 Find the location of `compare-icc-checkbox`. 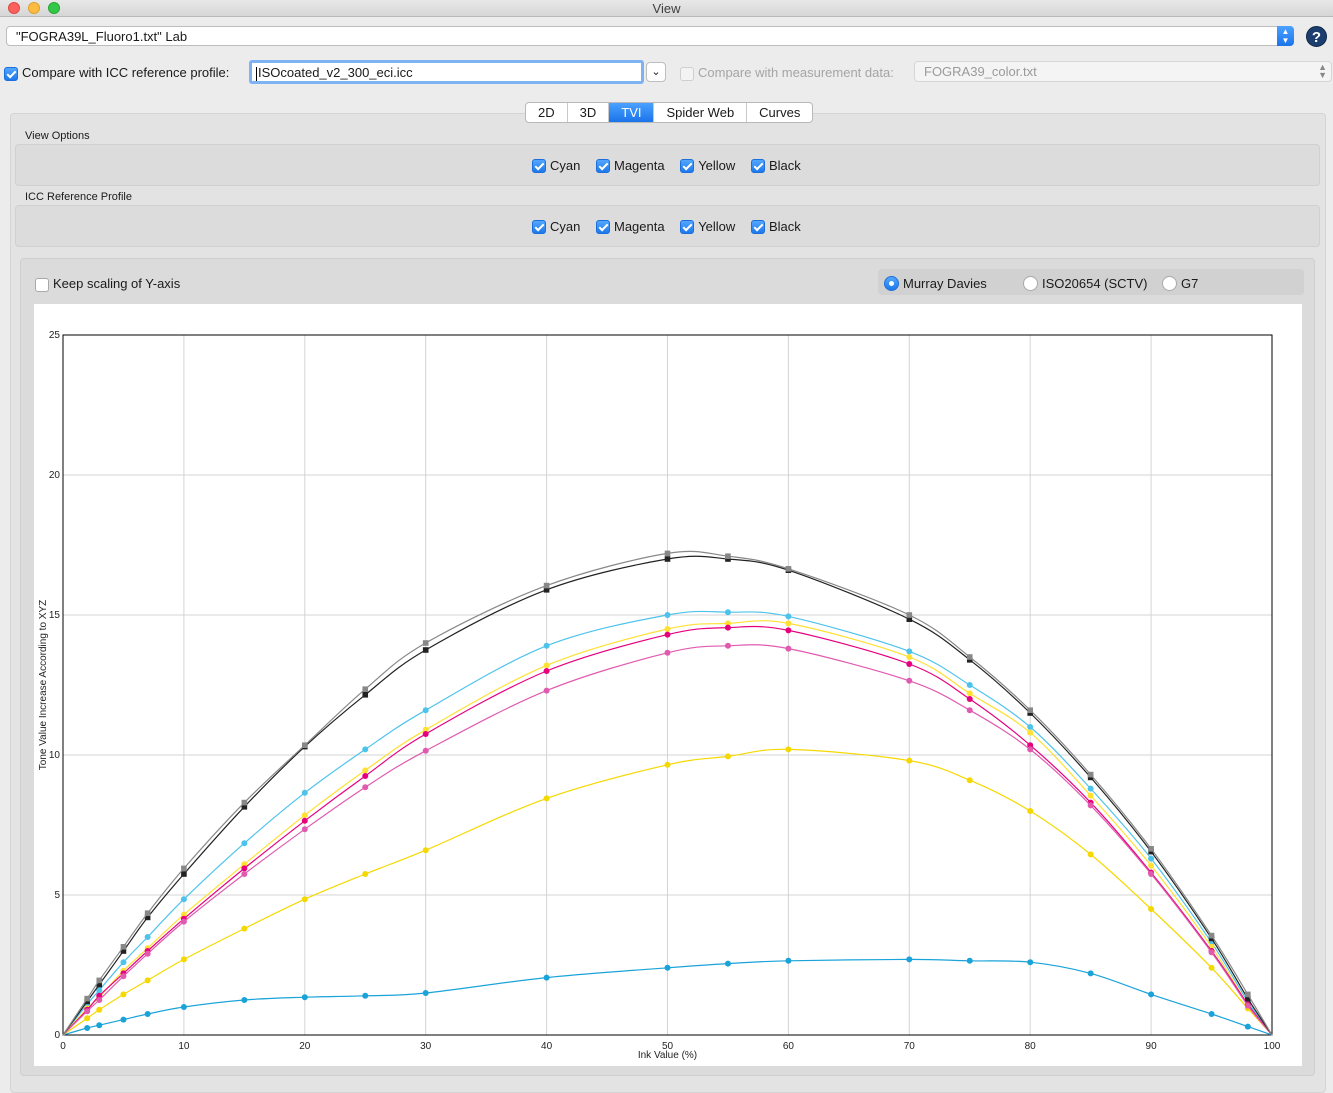

compare-icc-checkbox is located at coordinates (11, 73).